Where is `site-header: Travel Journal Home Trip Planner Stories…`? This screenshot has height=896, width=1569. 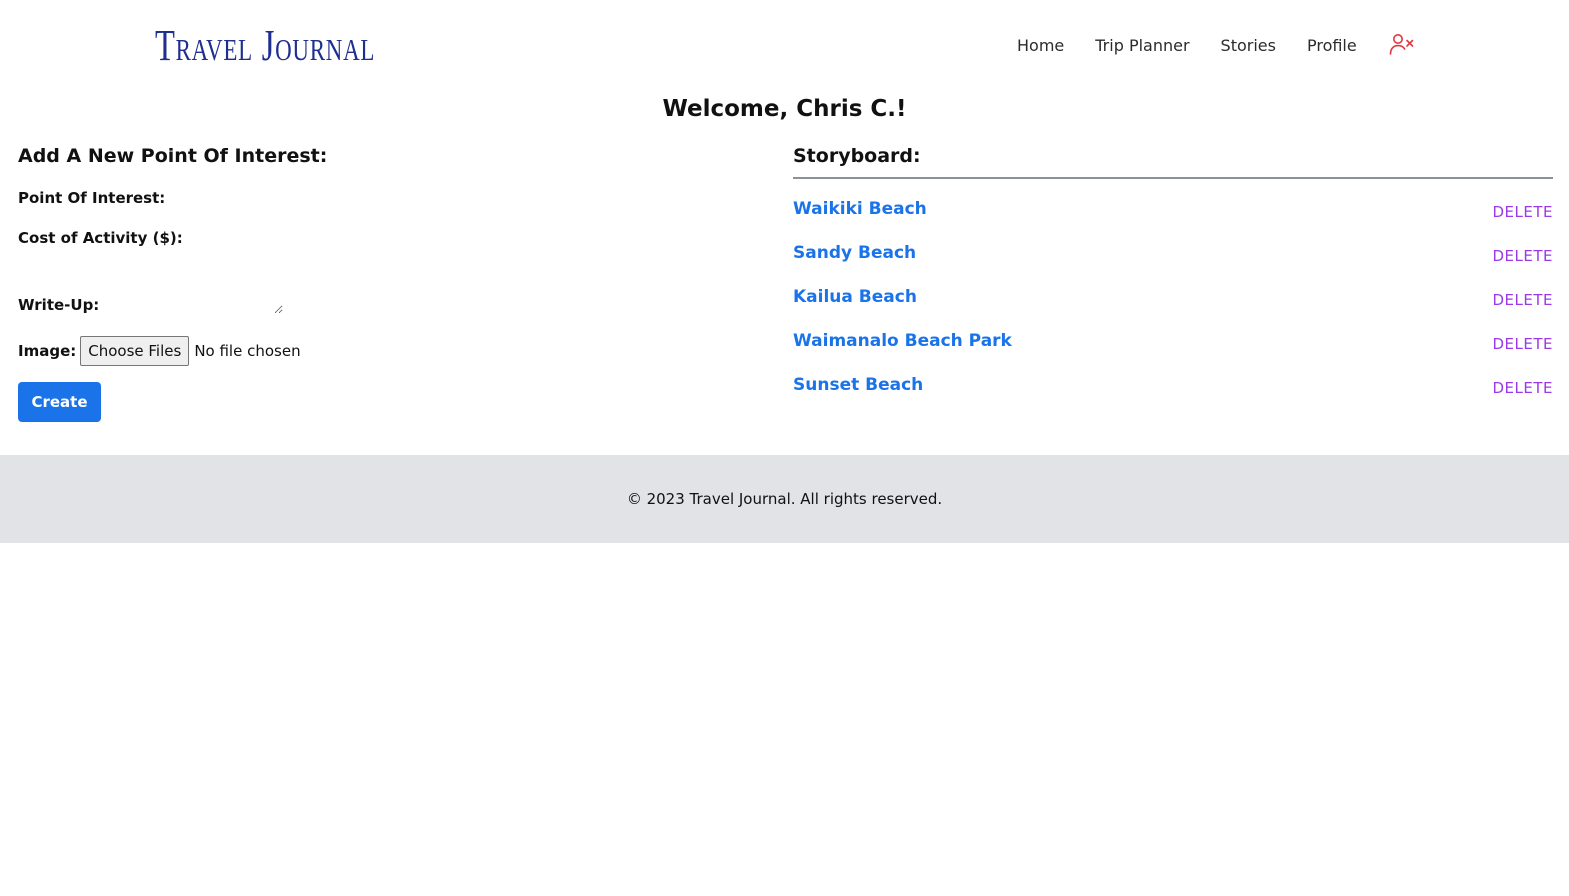 site-header: Travel Journal Home Trip Planner Stories… is located at coordinates (784, 46).